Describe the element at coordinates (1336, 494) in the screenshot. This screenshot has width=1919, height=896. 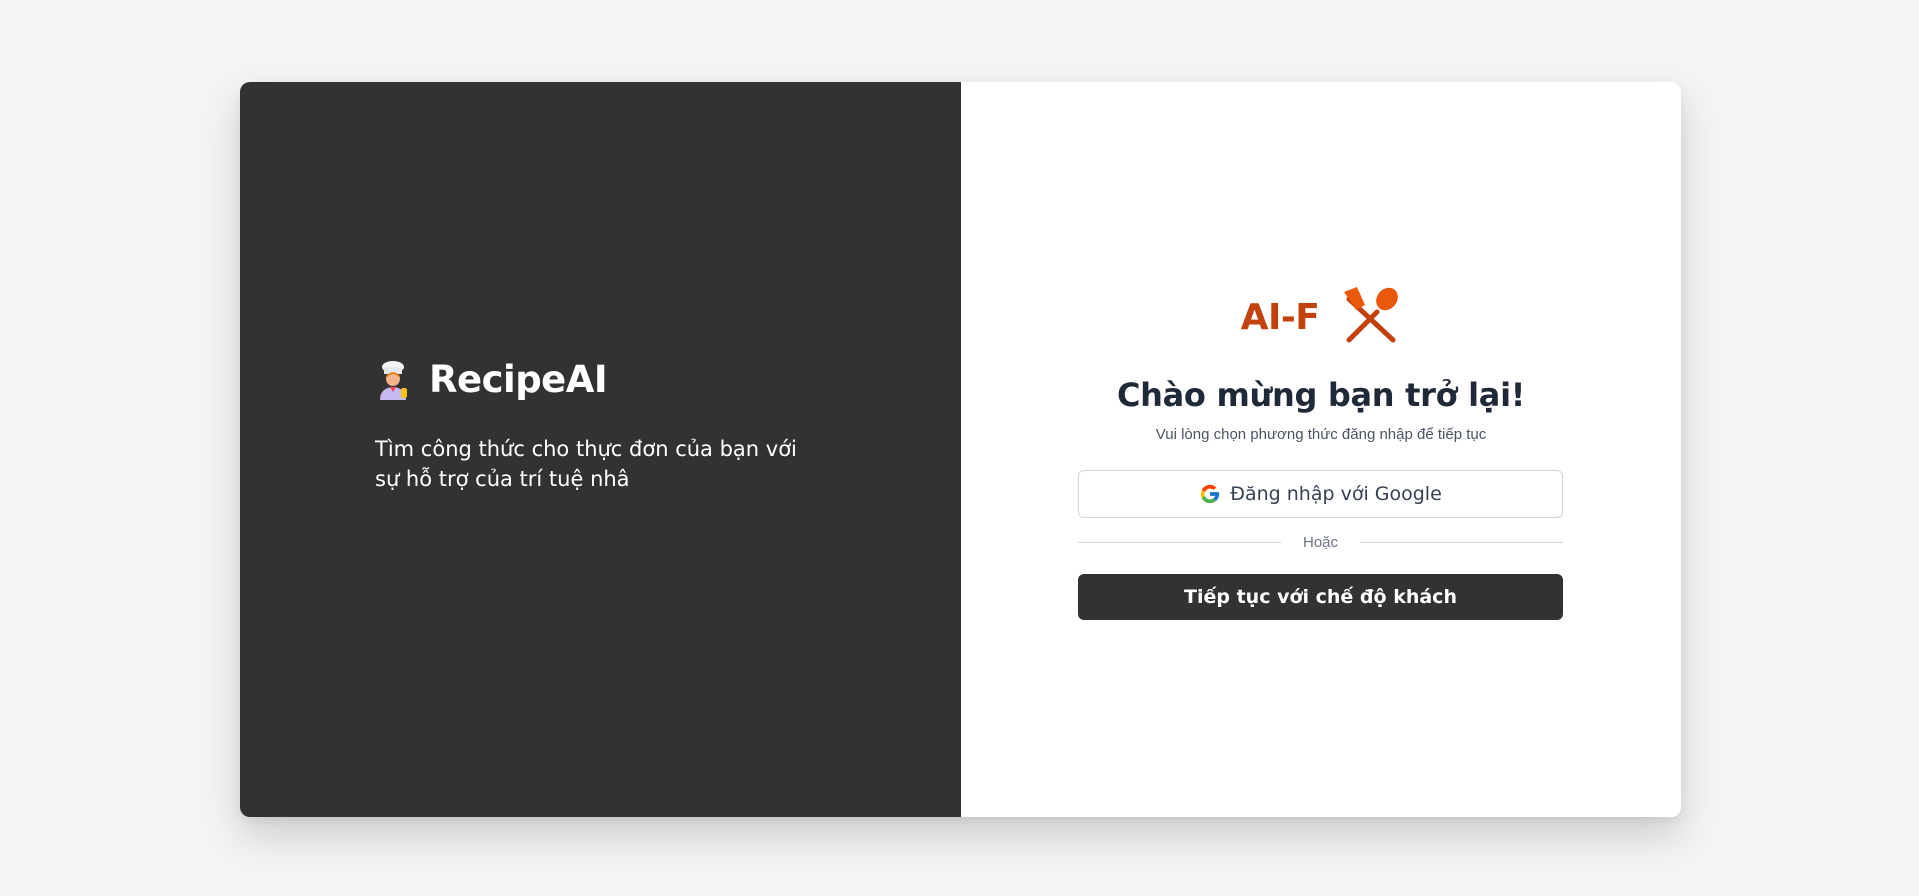
I see `google-login-label: Đăng nhập với Google` at that location.